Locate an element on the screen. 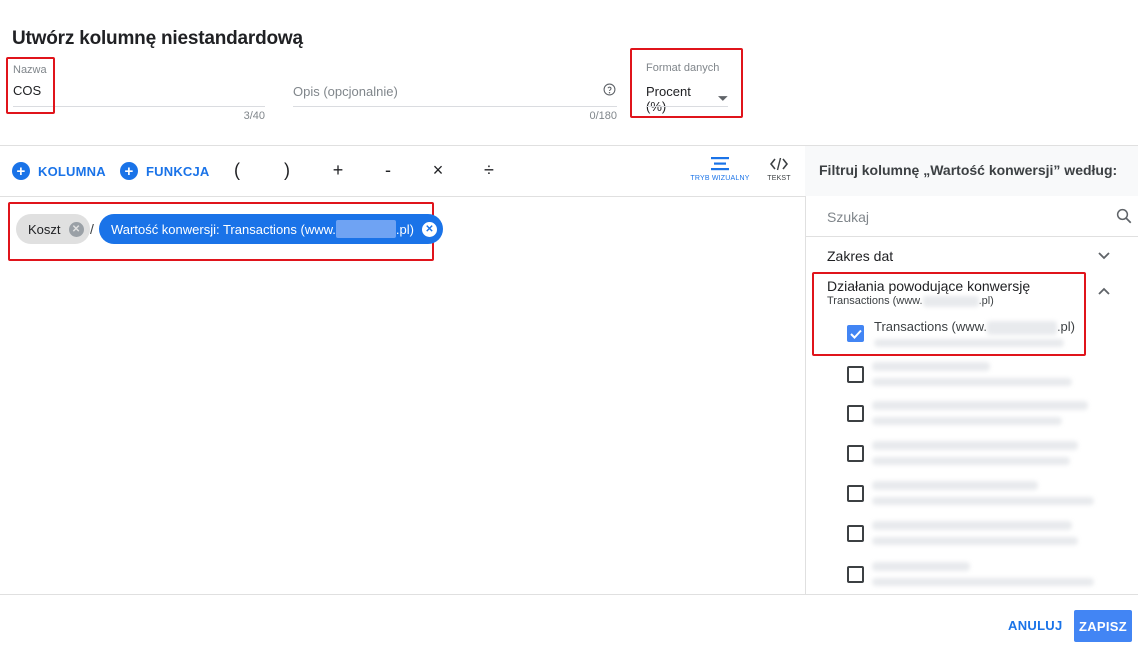 Image resolution: width=1138 pixels, height=650 pixels. chevron-up-icon is located at coordinates (1104, 291).